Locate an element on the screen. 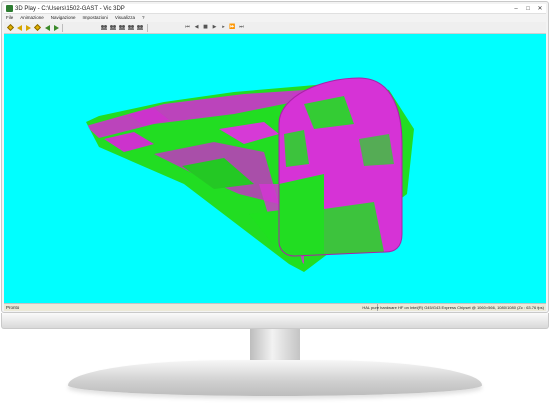 The image size is (550, 403). app-icon is located at coordinates (9, 8).